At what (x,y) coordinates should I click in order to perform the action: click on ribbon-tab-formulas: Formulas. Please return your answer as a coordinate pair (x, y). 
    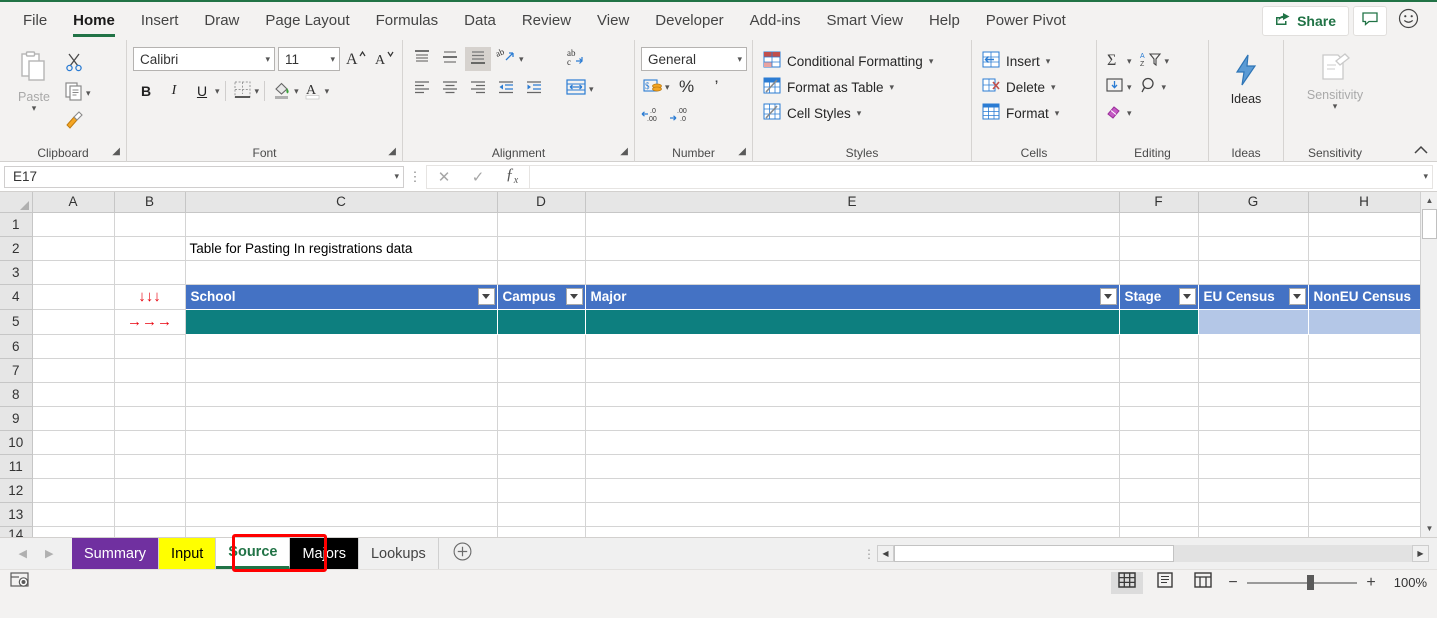
    Looking at the image, I should click on (407, 21).